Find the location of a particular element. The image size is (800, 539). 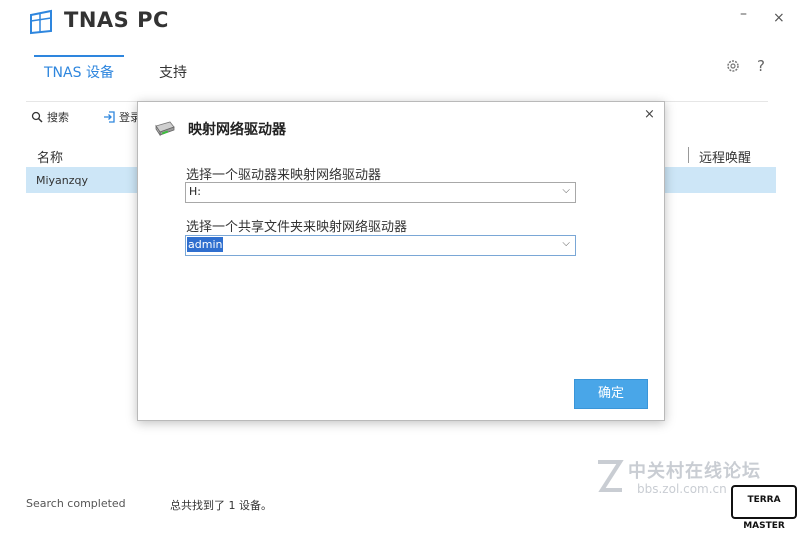

active-tab-indicator is located at coordinates (79, 56).